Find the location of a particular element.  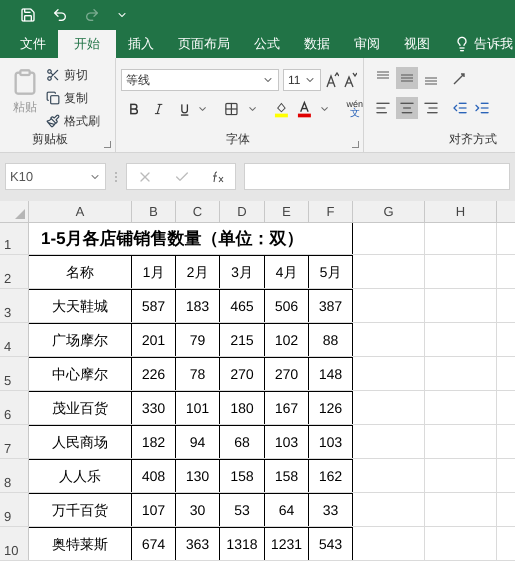

tell-me-text: 告诉我 is located at coordinates (493, 43).